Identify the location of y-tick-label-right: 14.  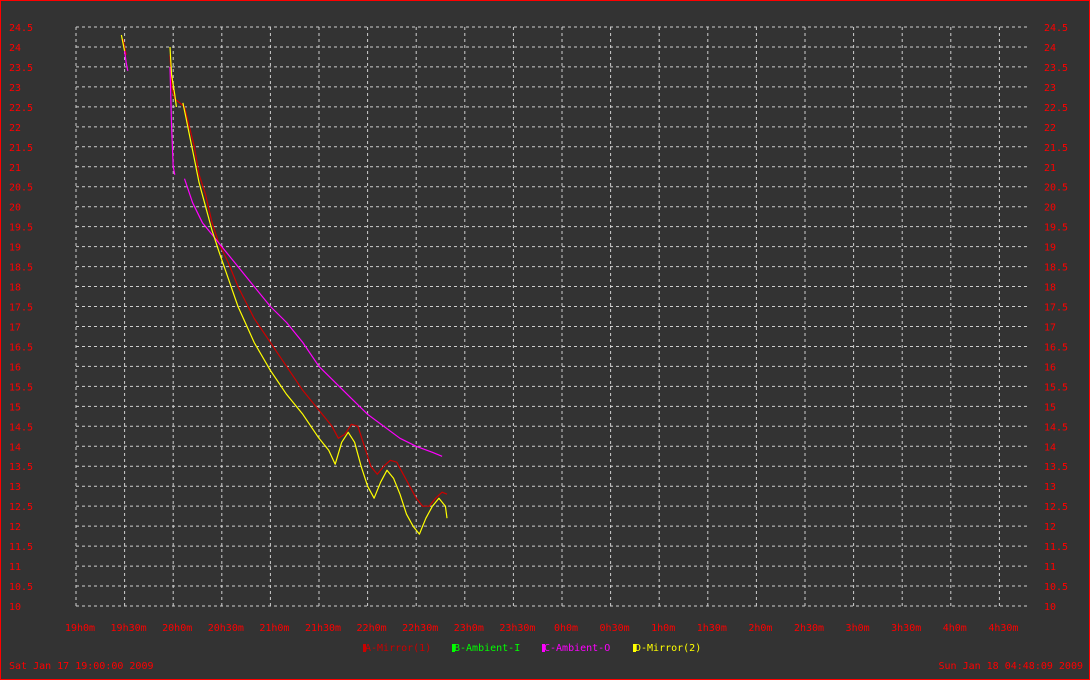
(1050, 447).